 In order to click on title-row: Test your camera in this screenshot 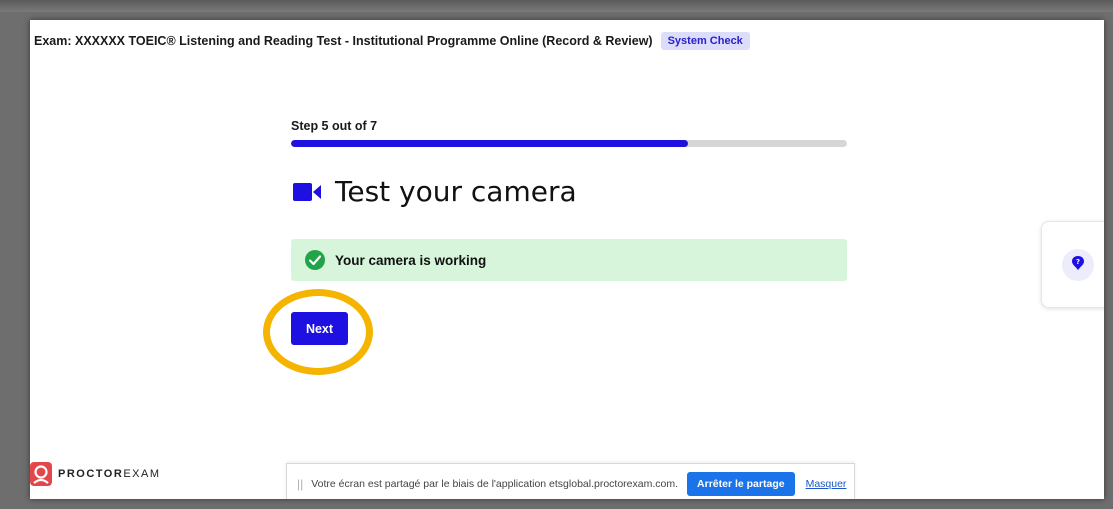, I will do `click(435, 191)`.